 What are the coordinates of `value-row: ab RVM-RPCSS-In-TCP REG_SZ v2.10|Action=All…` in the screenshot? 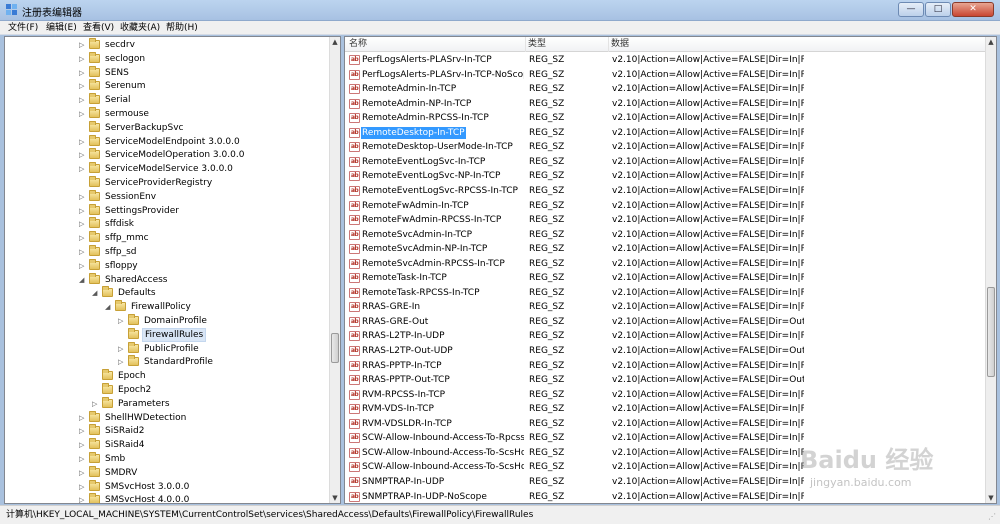 It's located at (665, 395).